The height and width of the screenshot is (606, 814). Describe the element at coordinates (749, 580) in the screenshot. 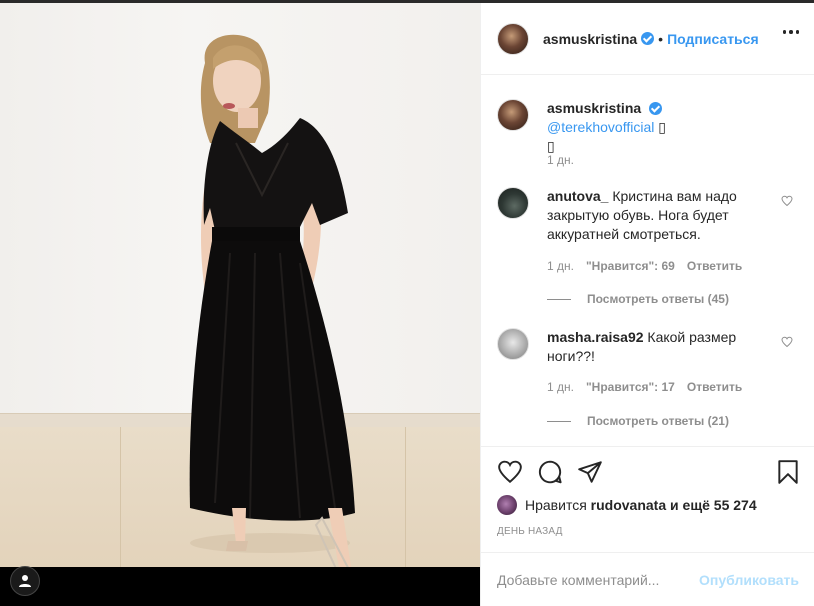

I see `publish-button: Опубликовать` at that location.